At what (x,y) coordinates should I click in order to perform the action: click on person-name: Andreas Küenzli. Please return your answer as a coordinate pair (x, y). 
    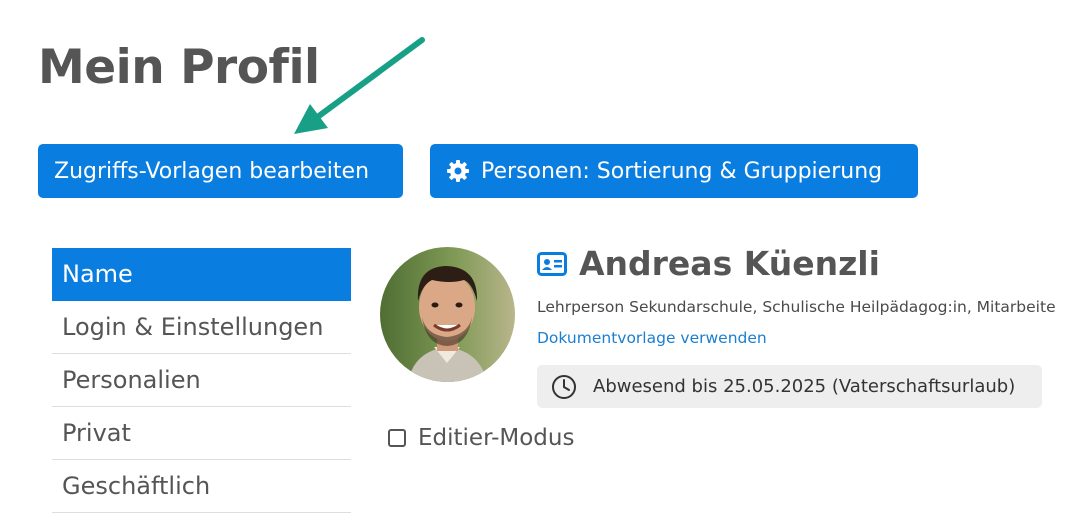
    Looking at the image, I should click on (708, 263).